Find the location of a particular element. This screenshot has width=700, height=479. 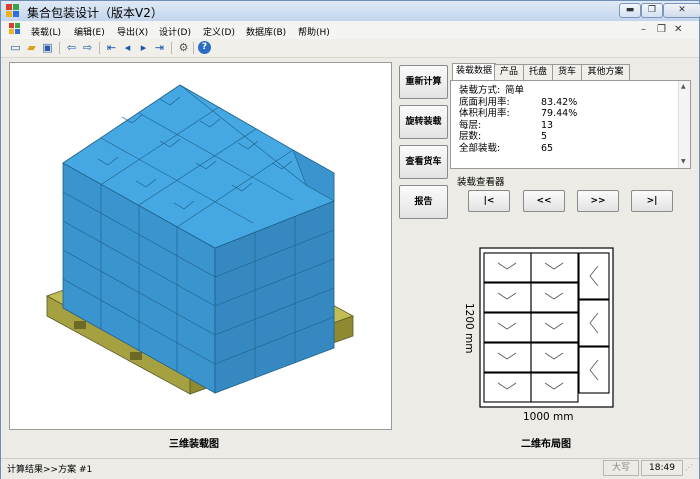

tab-load-data: 装载数据 is located at coordinates (474, 72).